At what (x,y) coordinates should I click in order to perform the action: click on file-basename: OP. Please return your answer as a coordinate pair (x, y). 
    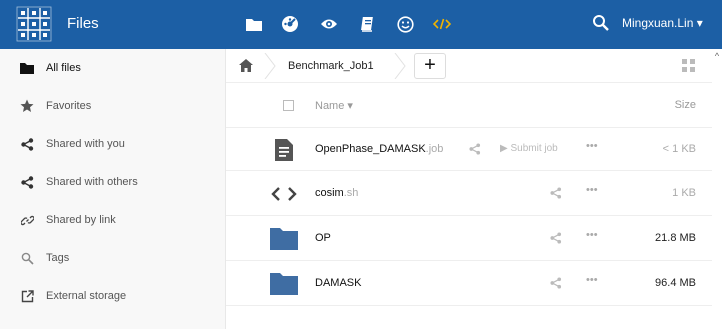
    Looking at the image, I should click on (323, 238).